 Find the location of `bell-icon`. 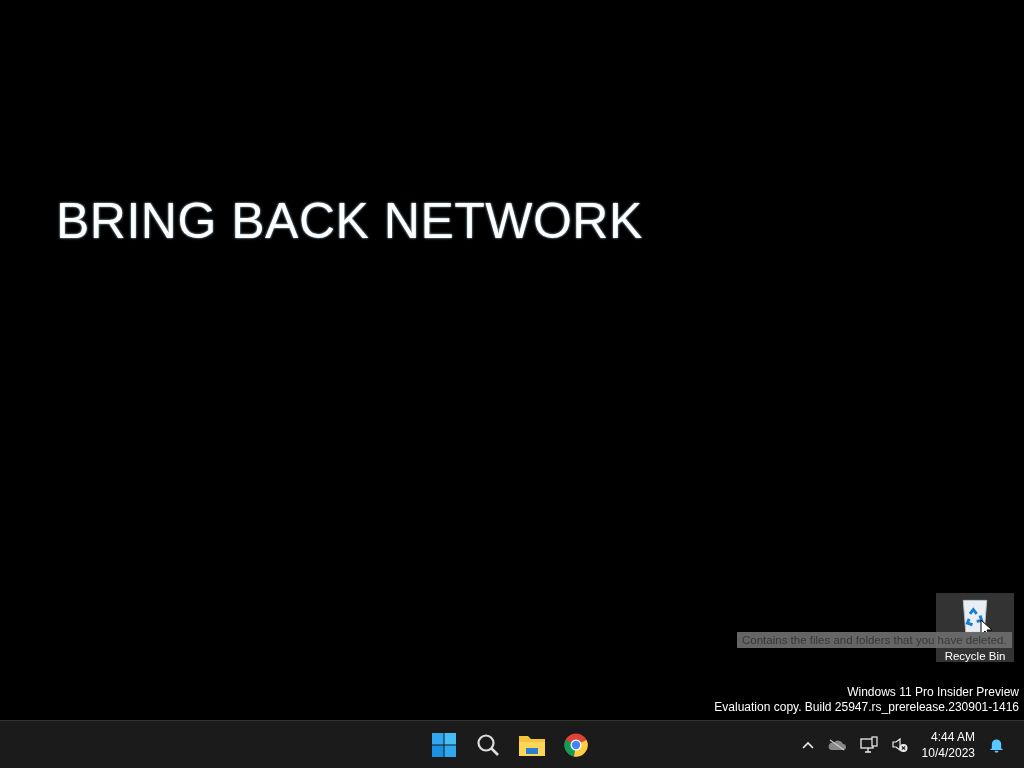

bell-icon is located at coordinates (996, 744).